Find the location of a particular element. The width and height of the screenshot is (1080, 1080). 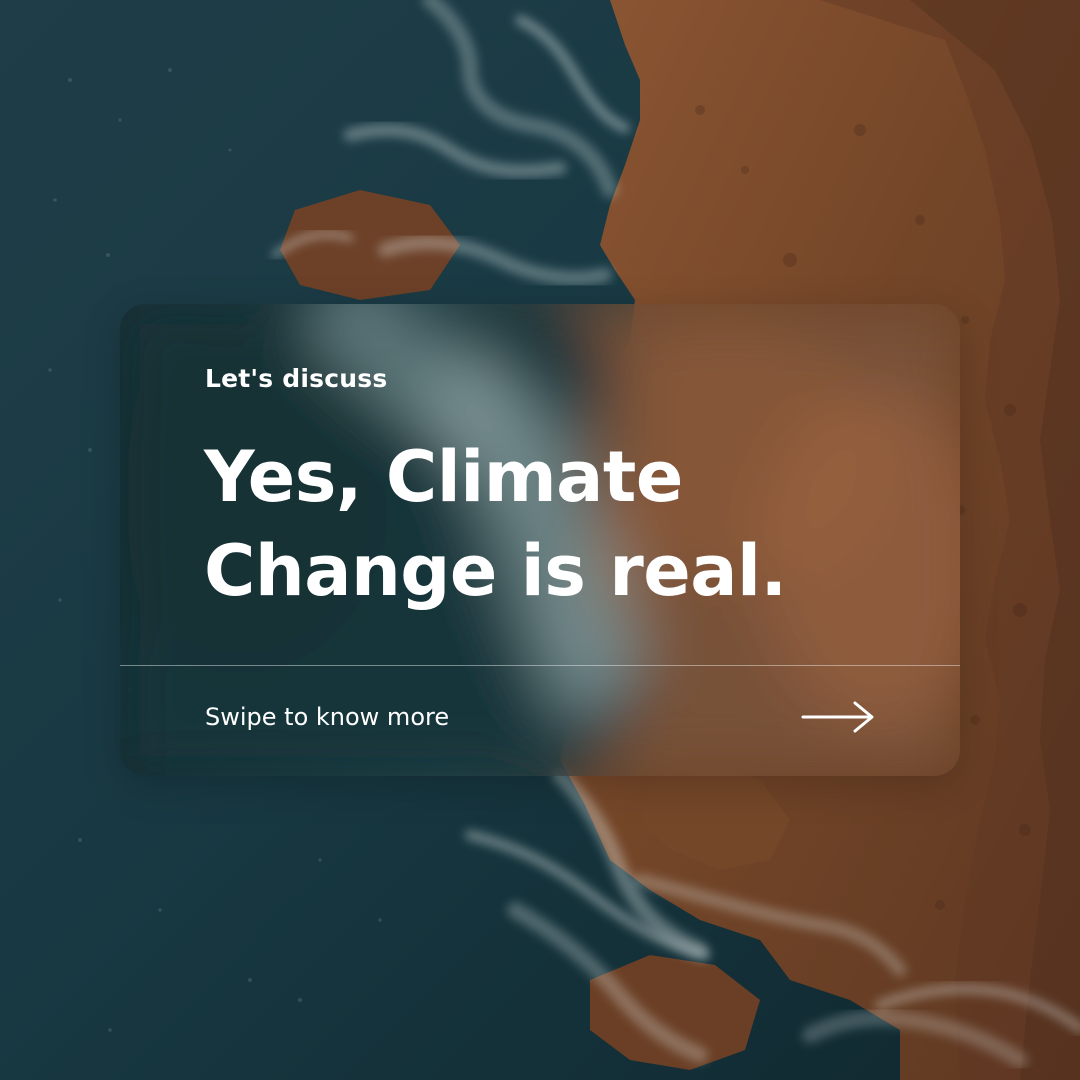

arrow-right-icon is located at coordinates (839, 717).